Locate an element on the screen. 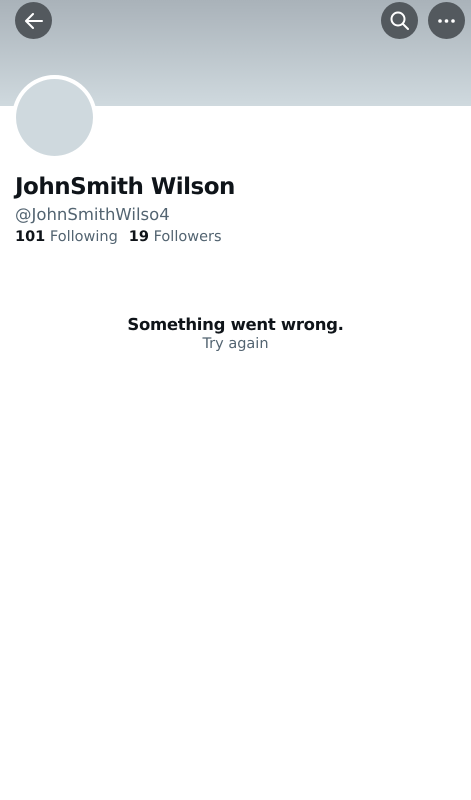 Image resolution: width=471 pixels, height=800 pixels. more-icon is located at coordinates (446, 20).